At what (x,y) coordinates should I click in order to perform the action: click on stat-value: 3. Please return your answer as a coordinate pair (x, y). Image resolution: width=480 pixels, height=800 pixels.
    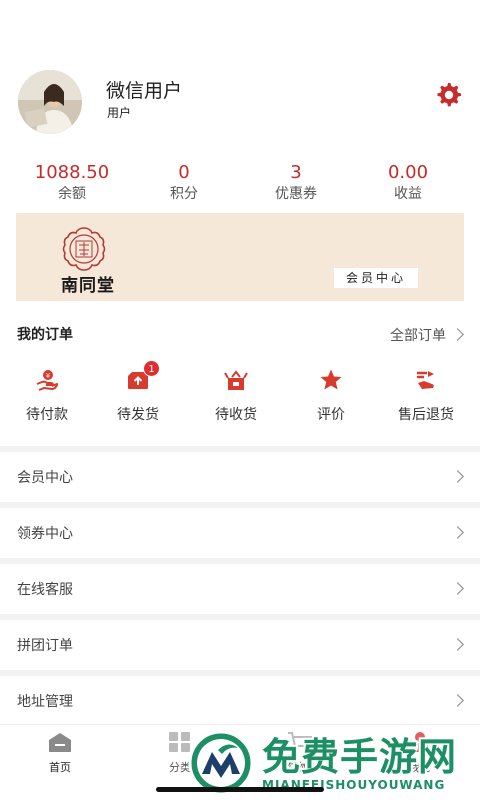
    Looking at the image, I should click on (296, 172).